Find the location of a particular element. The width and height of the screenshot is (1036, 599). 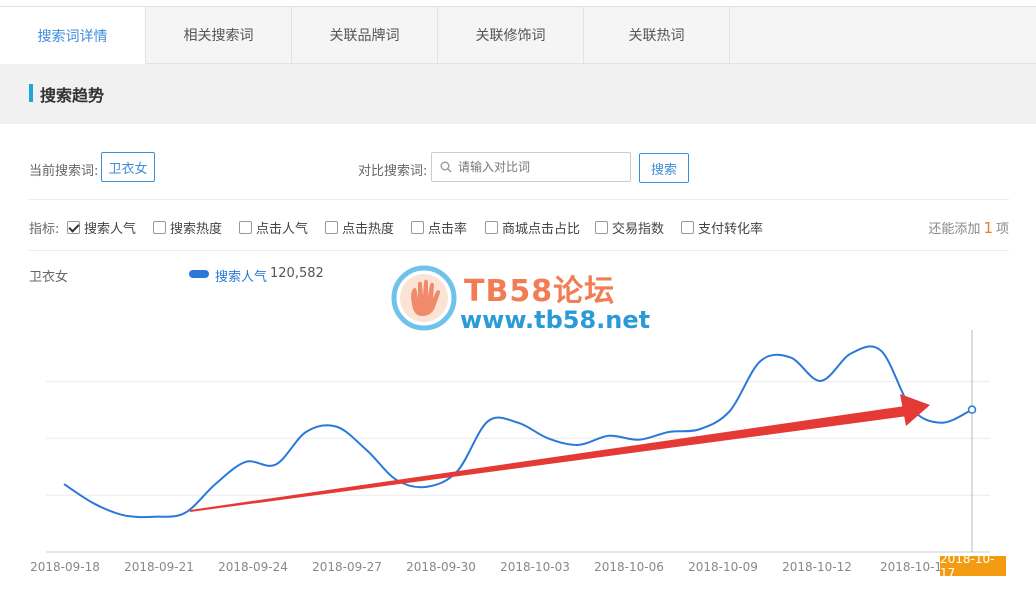

metric-checkbox-mall-click-share: 商城点击占比 is located at coordinates (532, 227).